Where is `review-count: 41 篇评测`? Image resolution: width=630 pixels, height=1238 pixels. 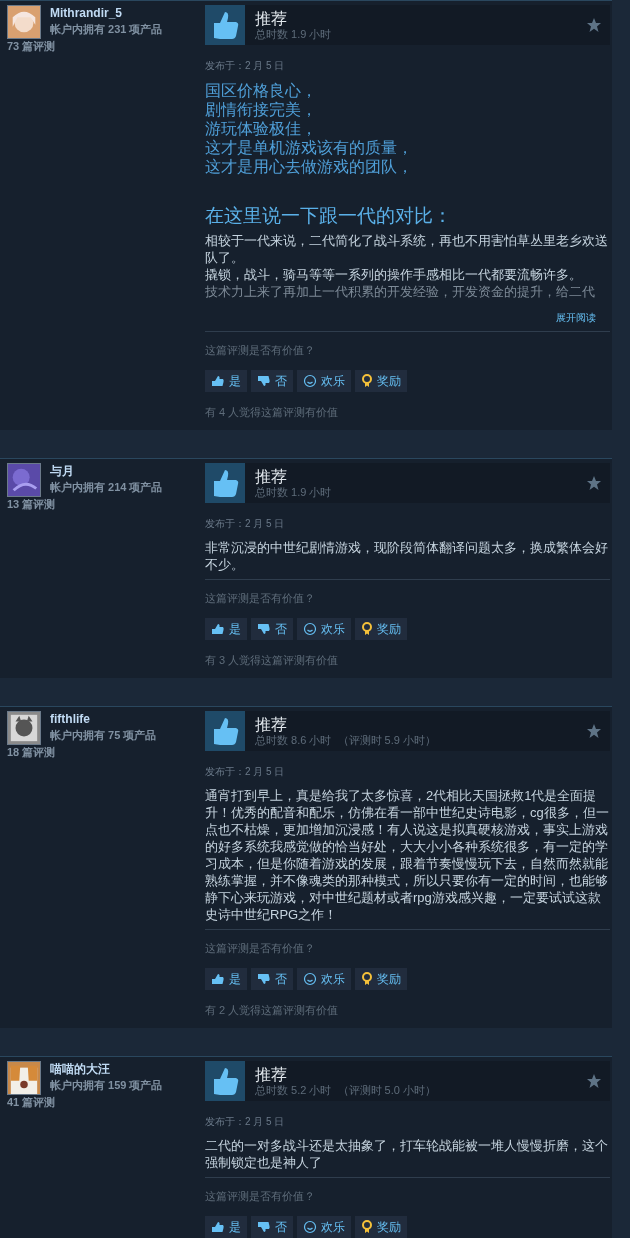 review-count: 41 篇评测 is located at coordinates (32, 1102).